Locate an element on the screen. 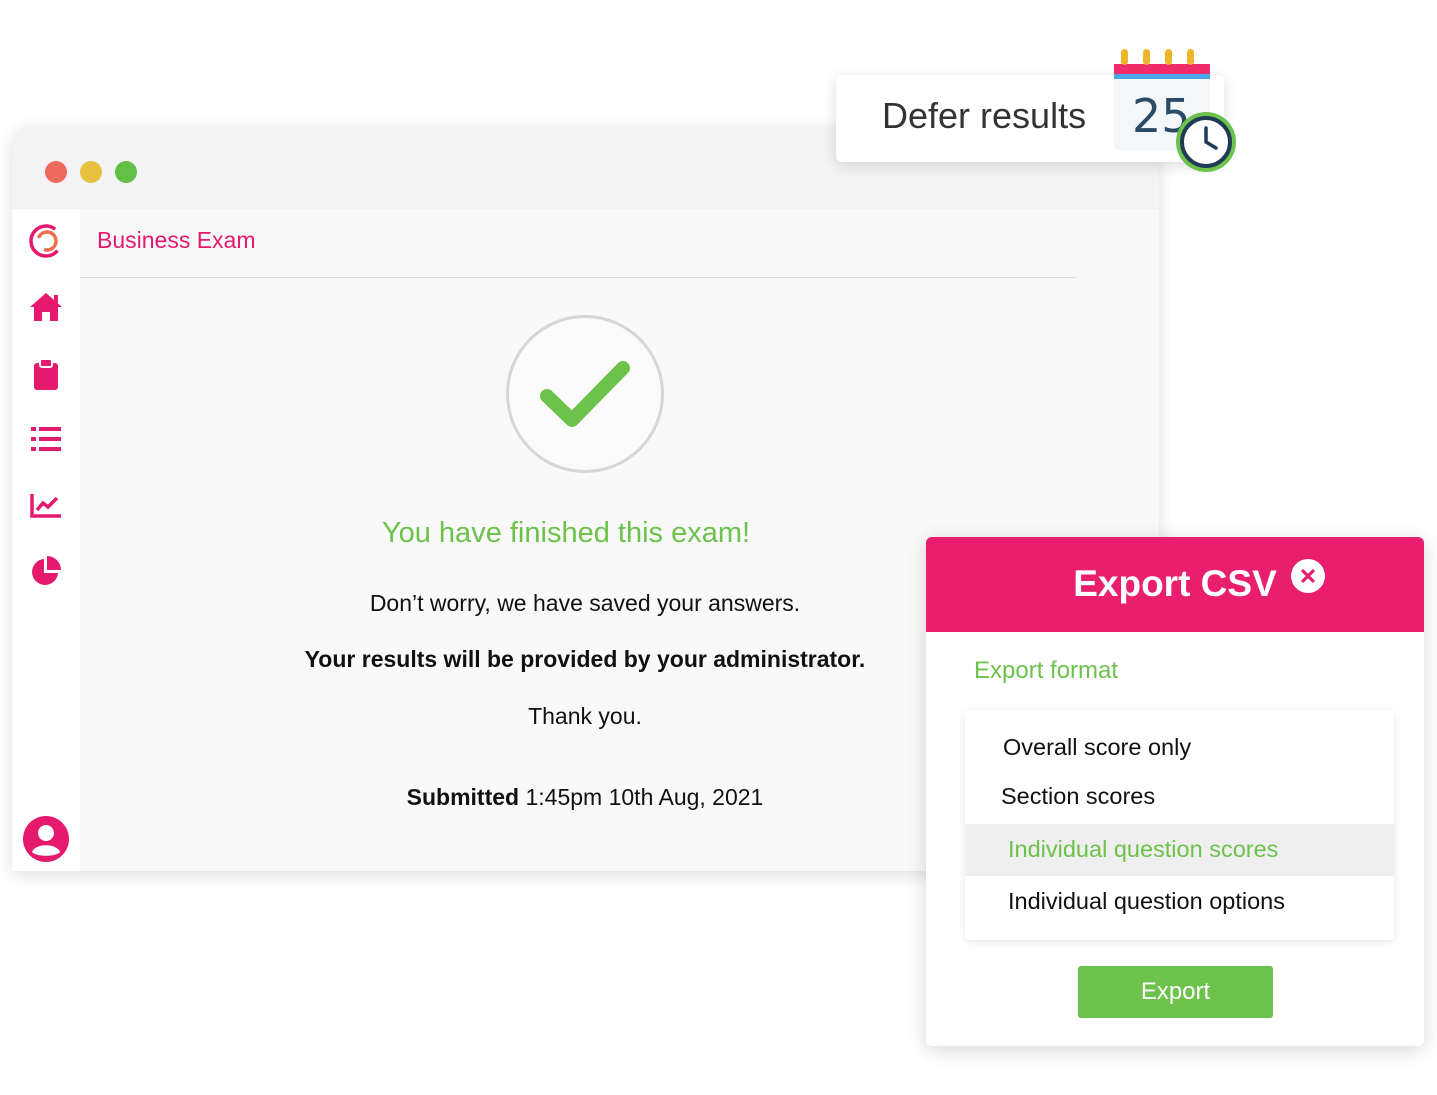 This screenshot has height=1095, width=1437. success-badge is located at coordinates (585, 394).